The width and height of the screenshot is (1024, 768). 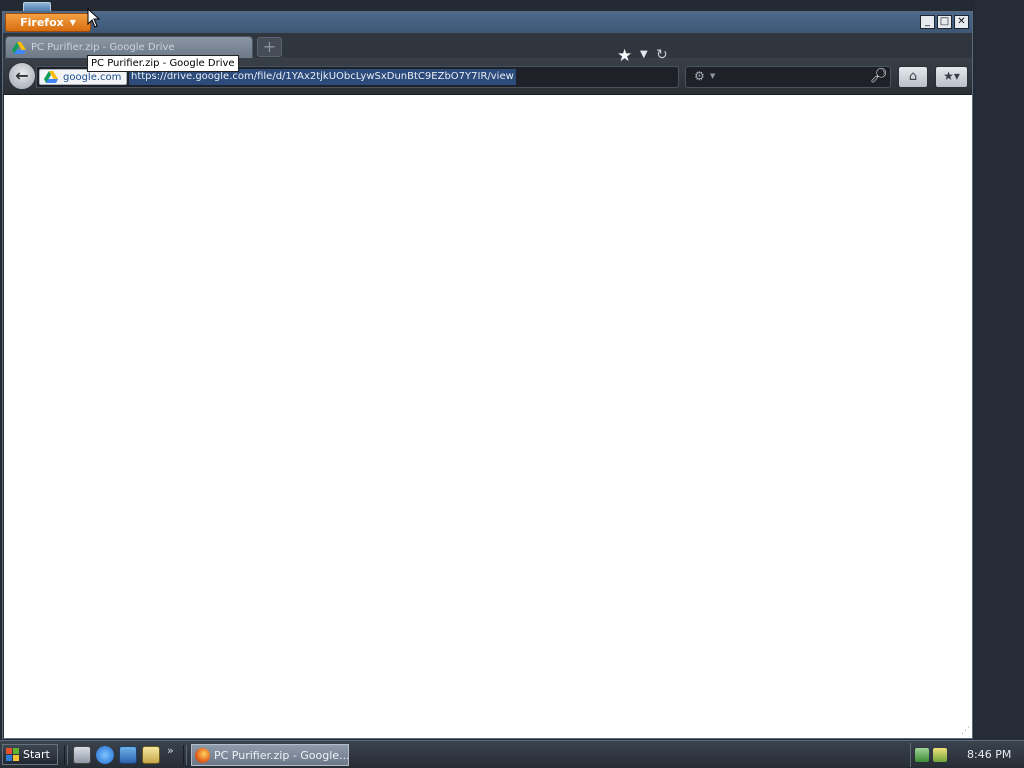 I want to click on internet-explorer-icon, so click(x=105, y=755).